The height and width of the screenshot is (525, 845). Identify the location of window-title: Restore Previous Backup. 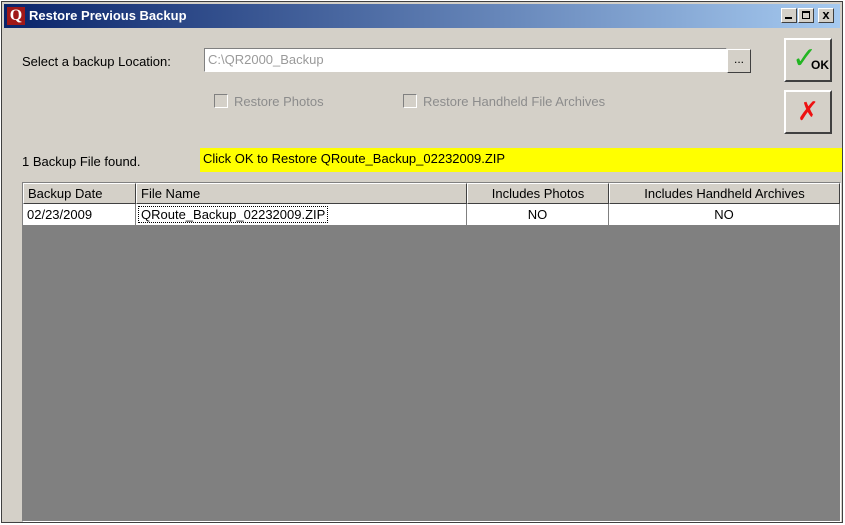
(108, 15).